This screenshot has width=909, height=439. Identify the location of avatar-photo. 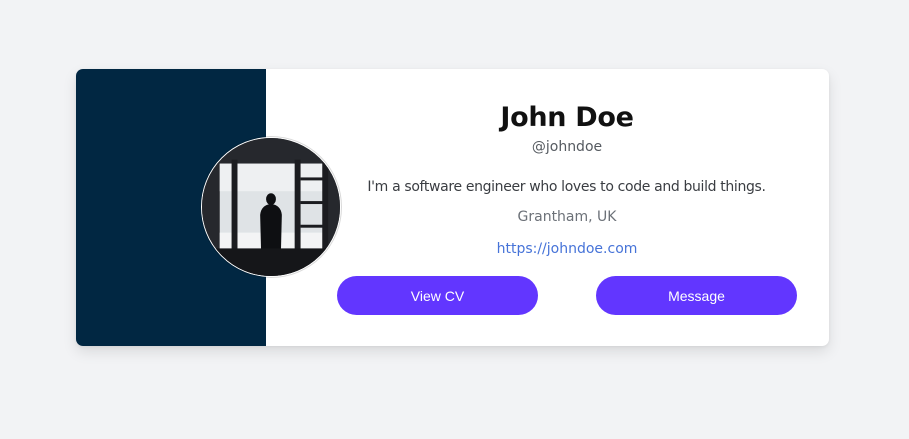
(271, 207).